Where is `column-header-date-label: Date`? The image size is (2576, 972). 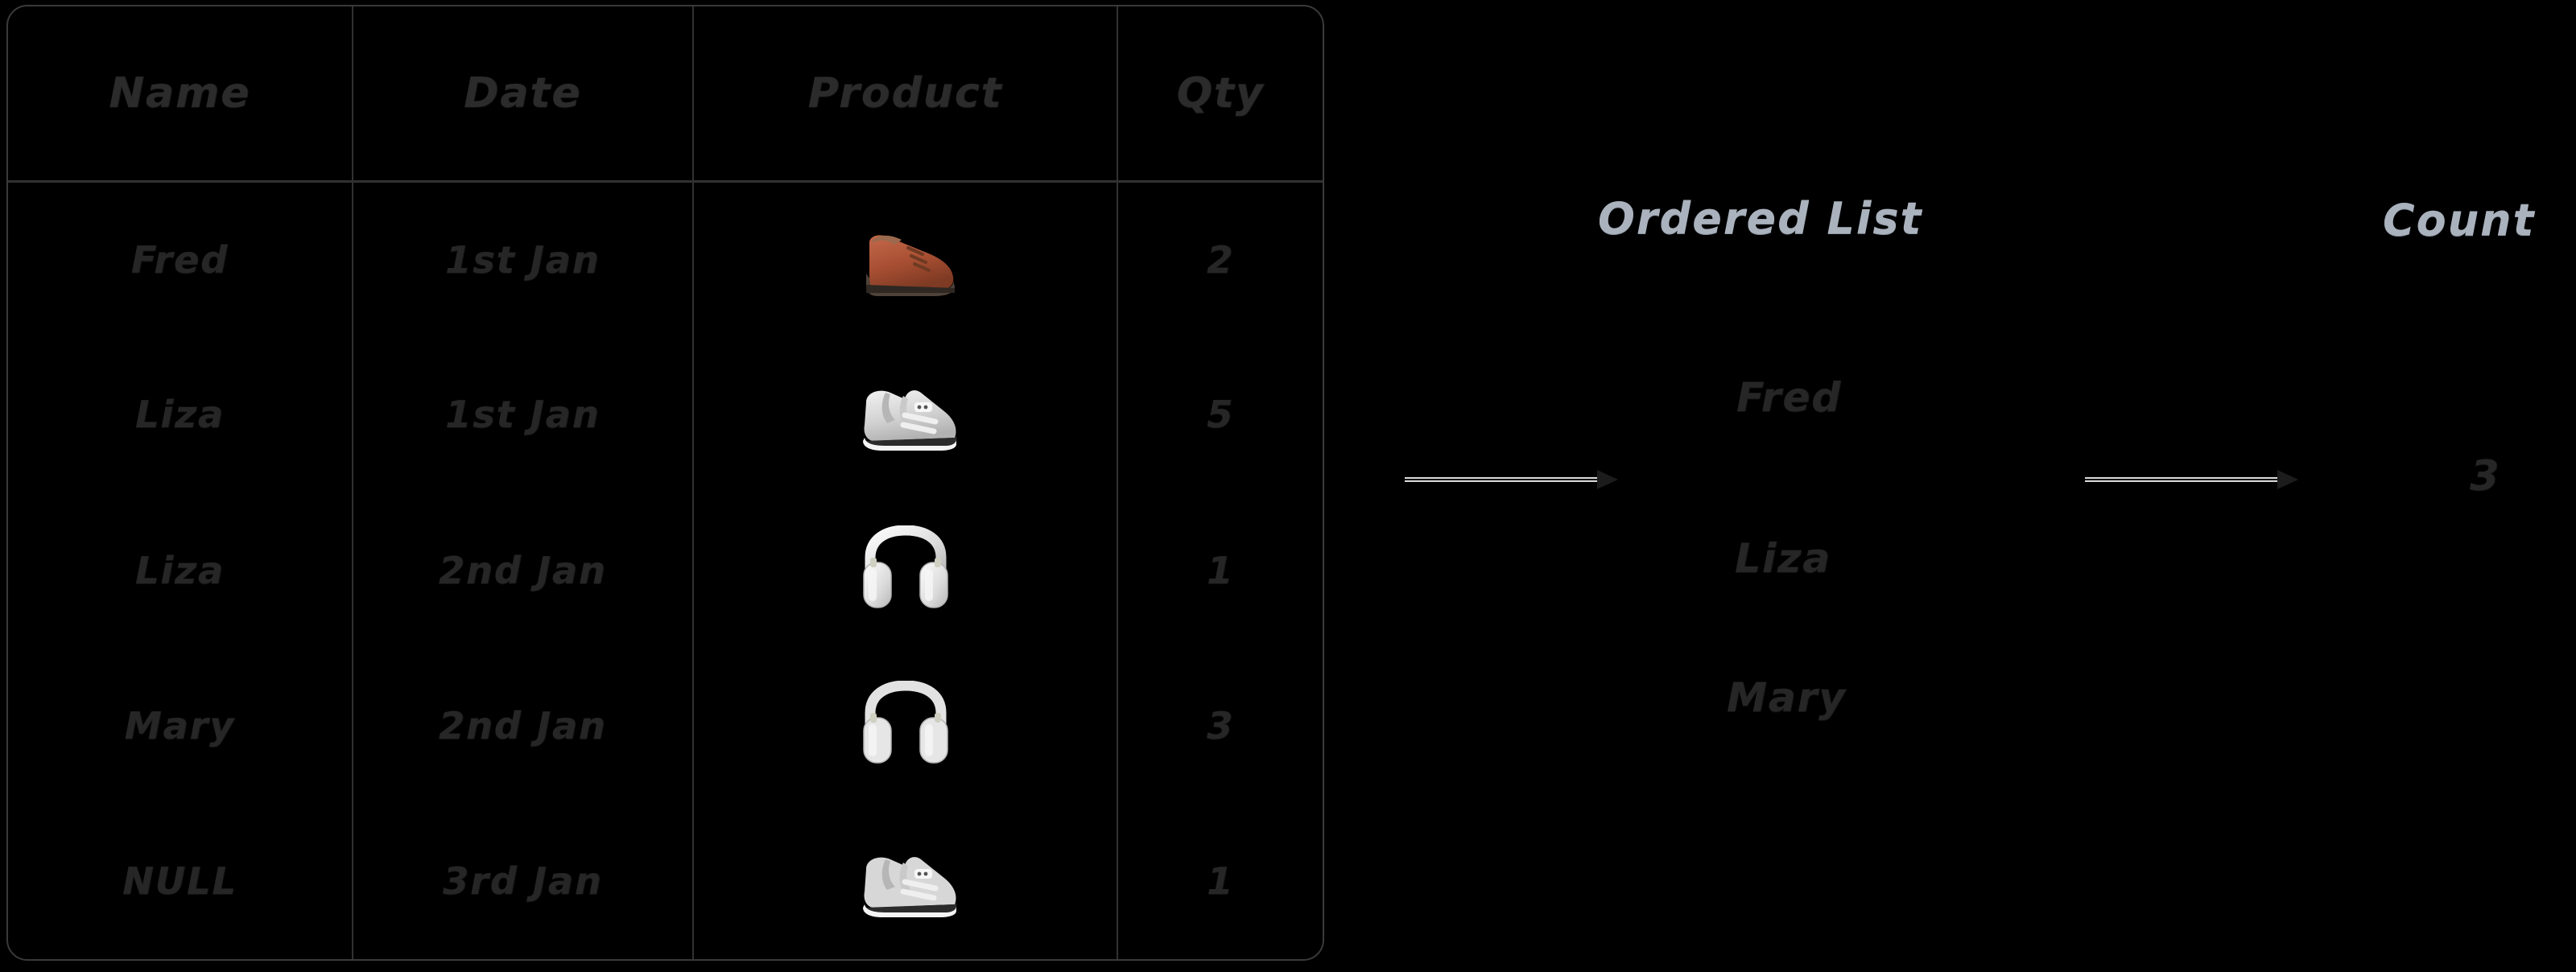
column-header-date-label: Date is located at coordinates (523, 93).